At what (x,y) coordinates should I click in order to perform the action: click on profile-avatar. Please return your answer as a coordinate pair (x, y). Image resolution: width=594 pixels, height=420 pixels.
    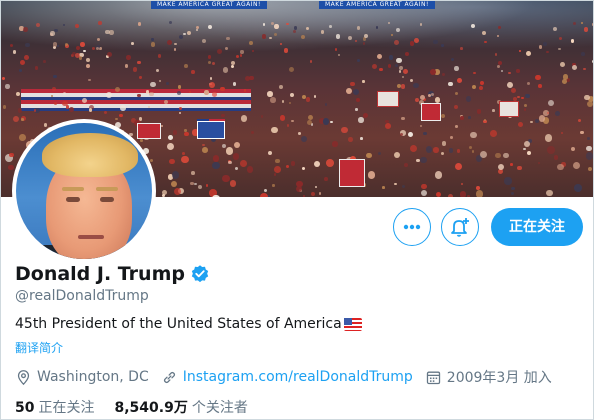
    Looking at the image, I should click on (84, 191).